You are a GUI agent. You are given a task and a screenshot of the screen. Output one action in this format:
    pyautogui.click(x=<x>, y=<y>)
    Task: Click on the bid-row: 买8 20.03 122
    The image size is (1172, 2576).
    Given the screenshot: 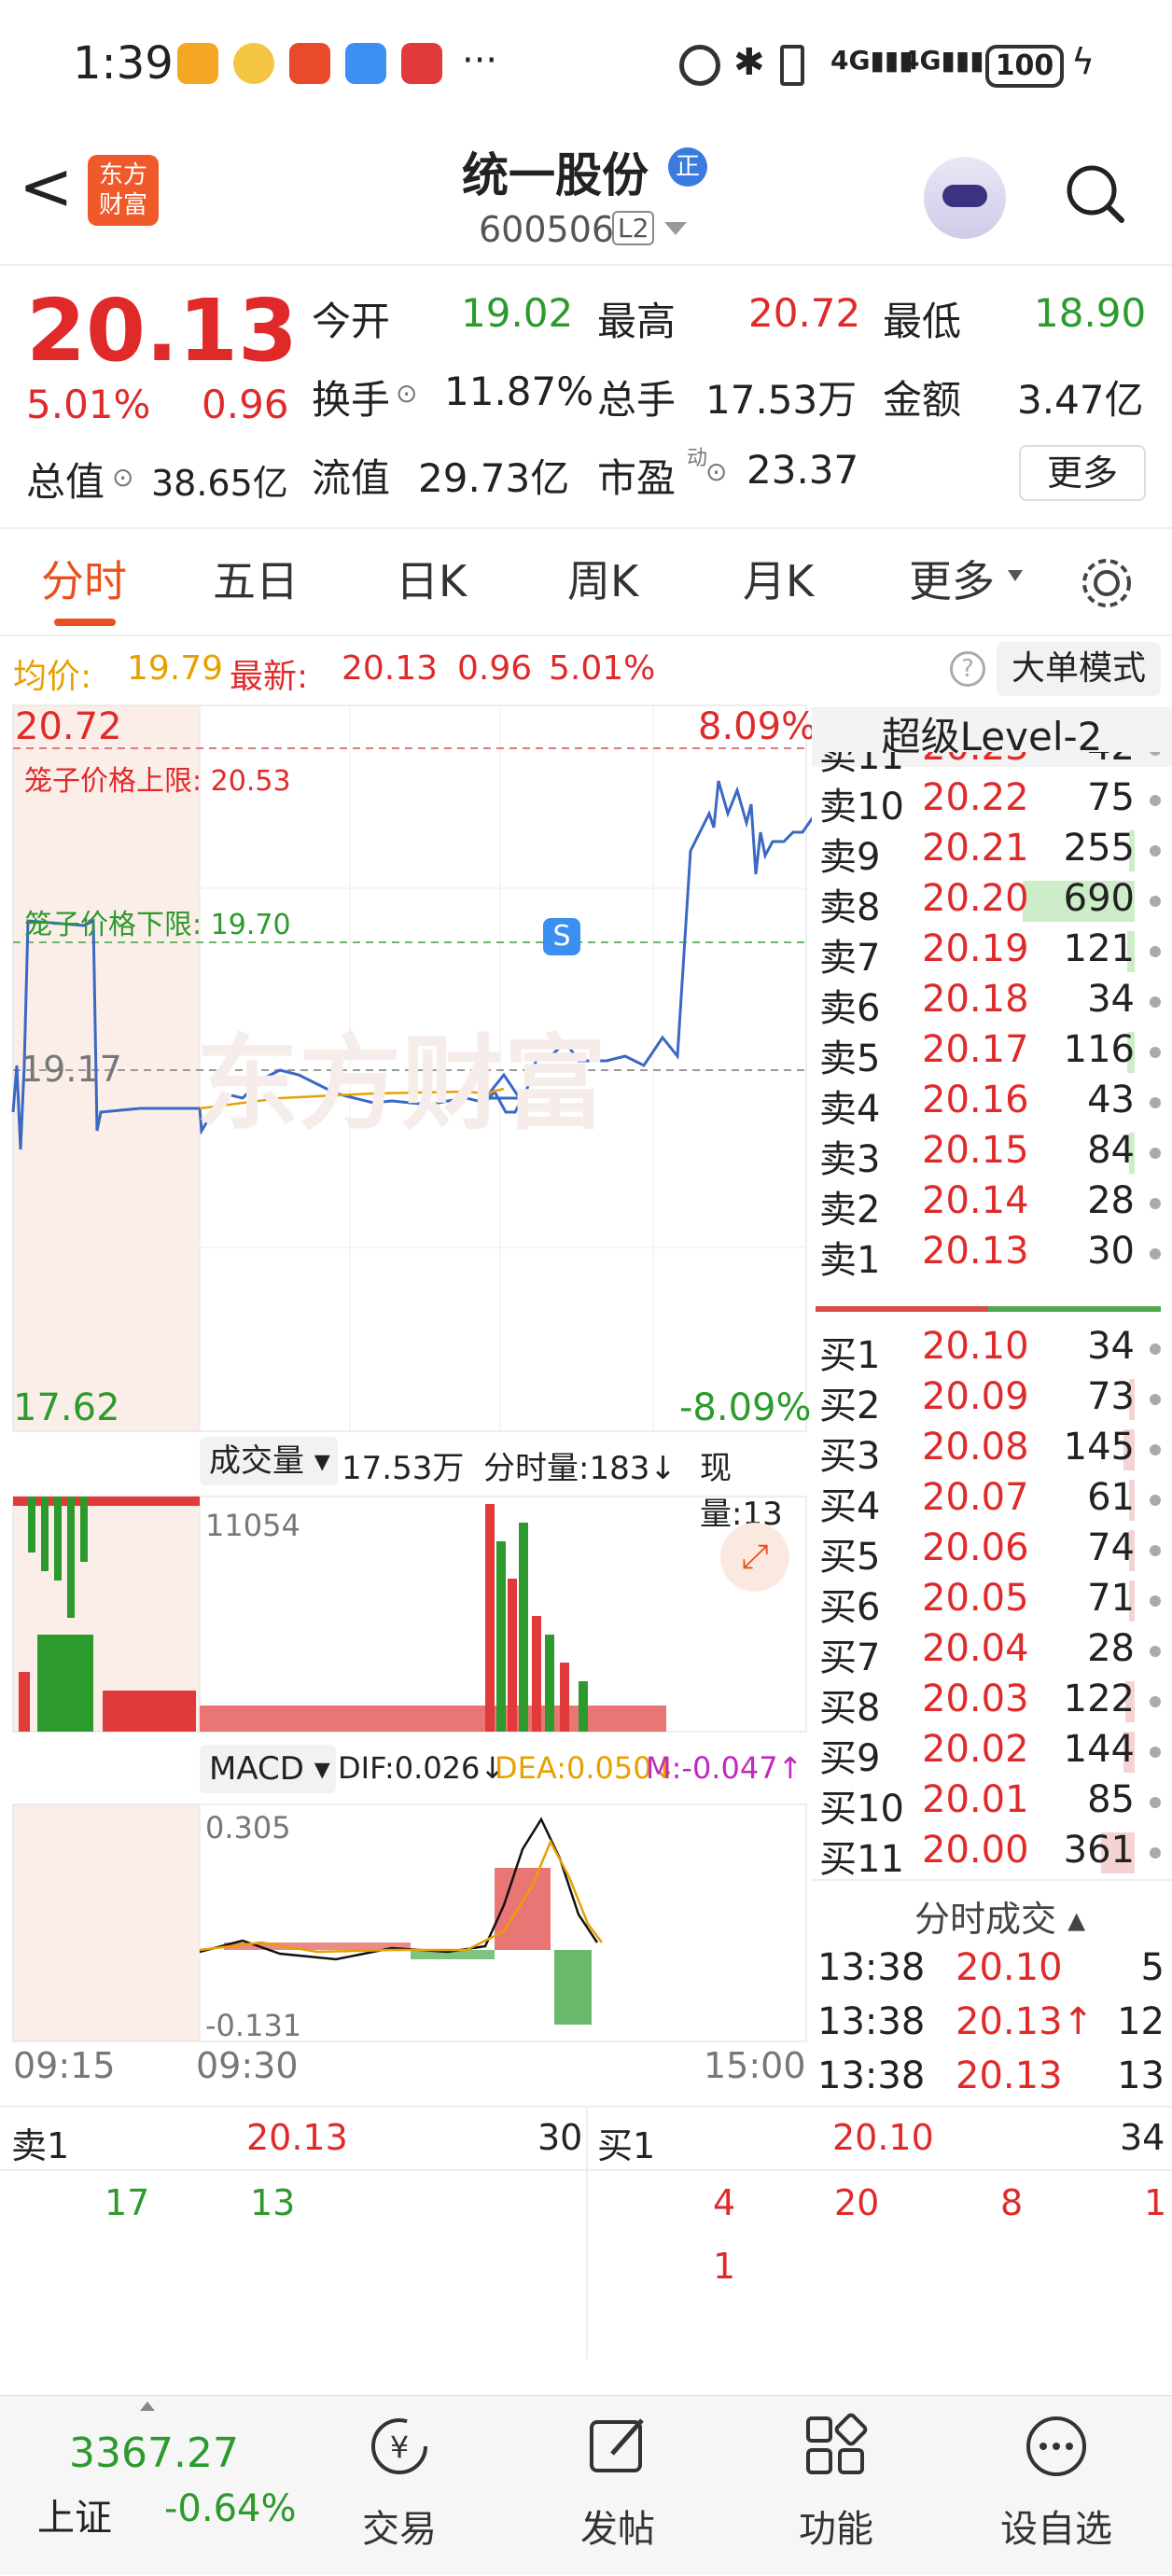 What is the action you would take?
    pyautogui.click(x=992, y=1704)
    